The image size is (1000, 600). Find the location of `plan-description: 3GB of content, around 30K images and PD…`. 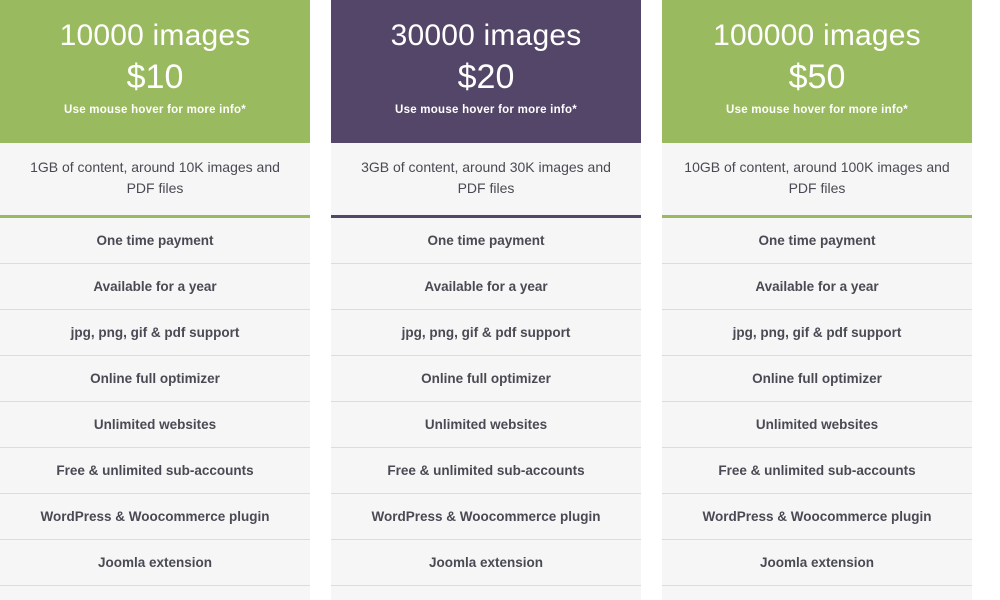

plan-description: 3GB of content, around 30K images and PD… is located at coordinates (486, 180).